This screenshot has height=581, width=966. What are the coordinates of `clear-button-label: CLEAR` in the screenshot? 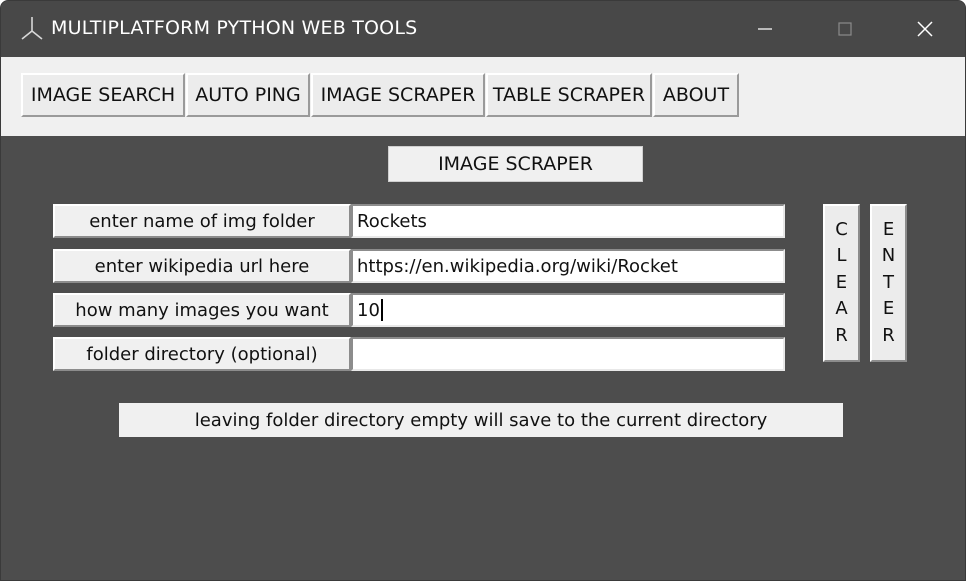 It's located at (841, 282).